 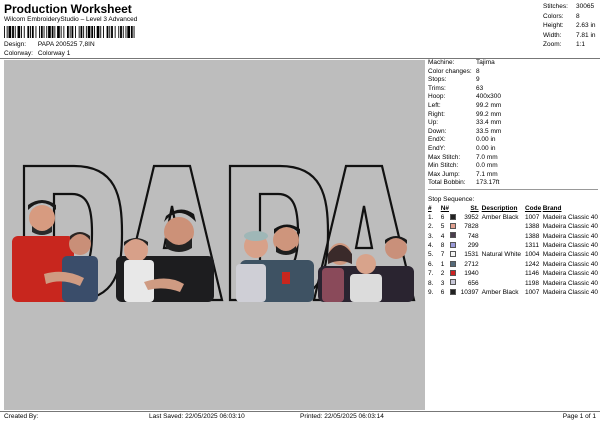 I want to click on barcode, so click(x=69, y=32).